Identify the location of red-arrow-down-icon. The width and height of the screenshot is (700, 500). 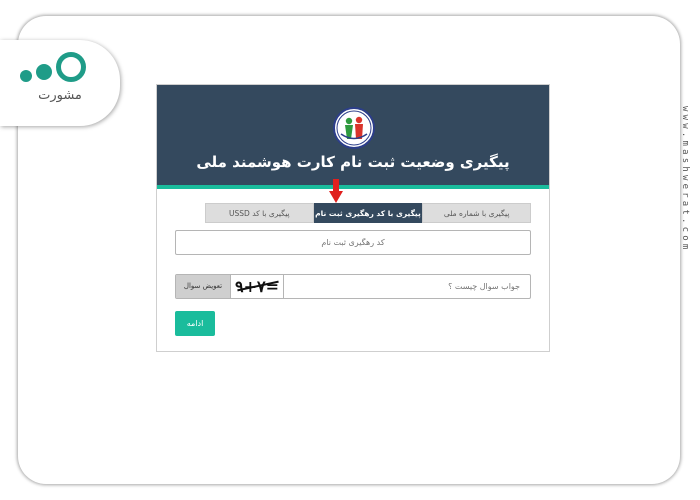
(336, 191).